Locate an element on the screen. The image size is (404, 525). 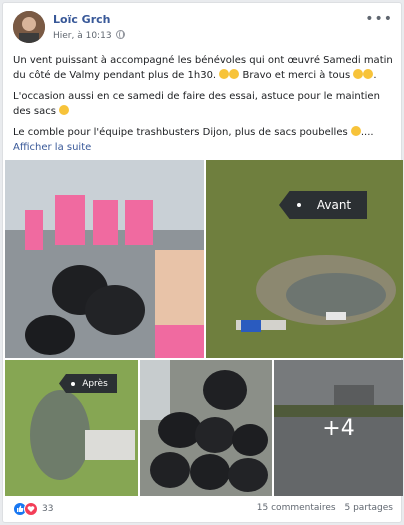
post-footer: 33 15 commentaires 5 partages is located at coordinates (203, 509).